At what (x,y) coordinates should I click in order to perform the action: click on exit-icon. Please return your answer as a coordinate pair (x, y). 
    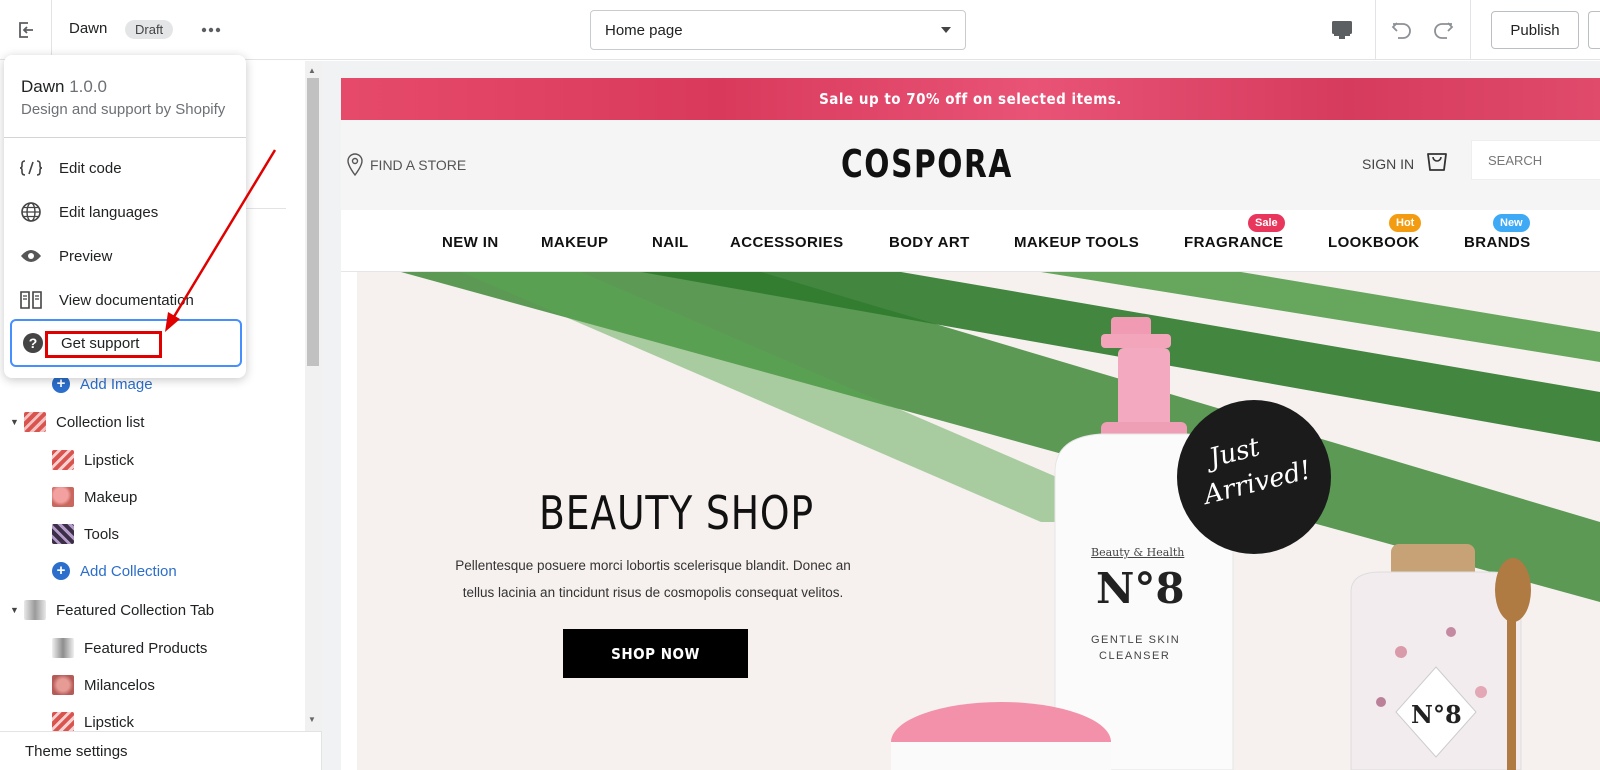
    Looking at the image, I should click on (25, 30).